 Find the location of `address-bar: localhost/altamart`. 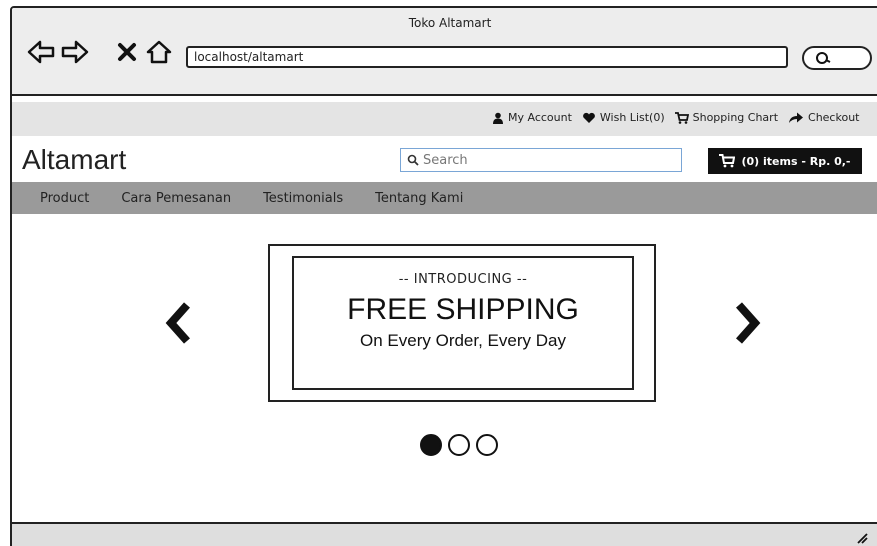

address-bar: localhost/altamart is located at coordinates (487, 57).